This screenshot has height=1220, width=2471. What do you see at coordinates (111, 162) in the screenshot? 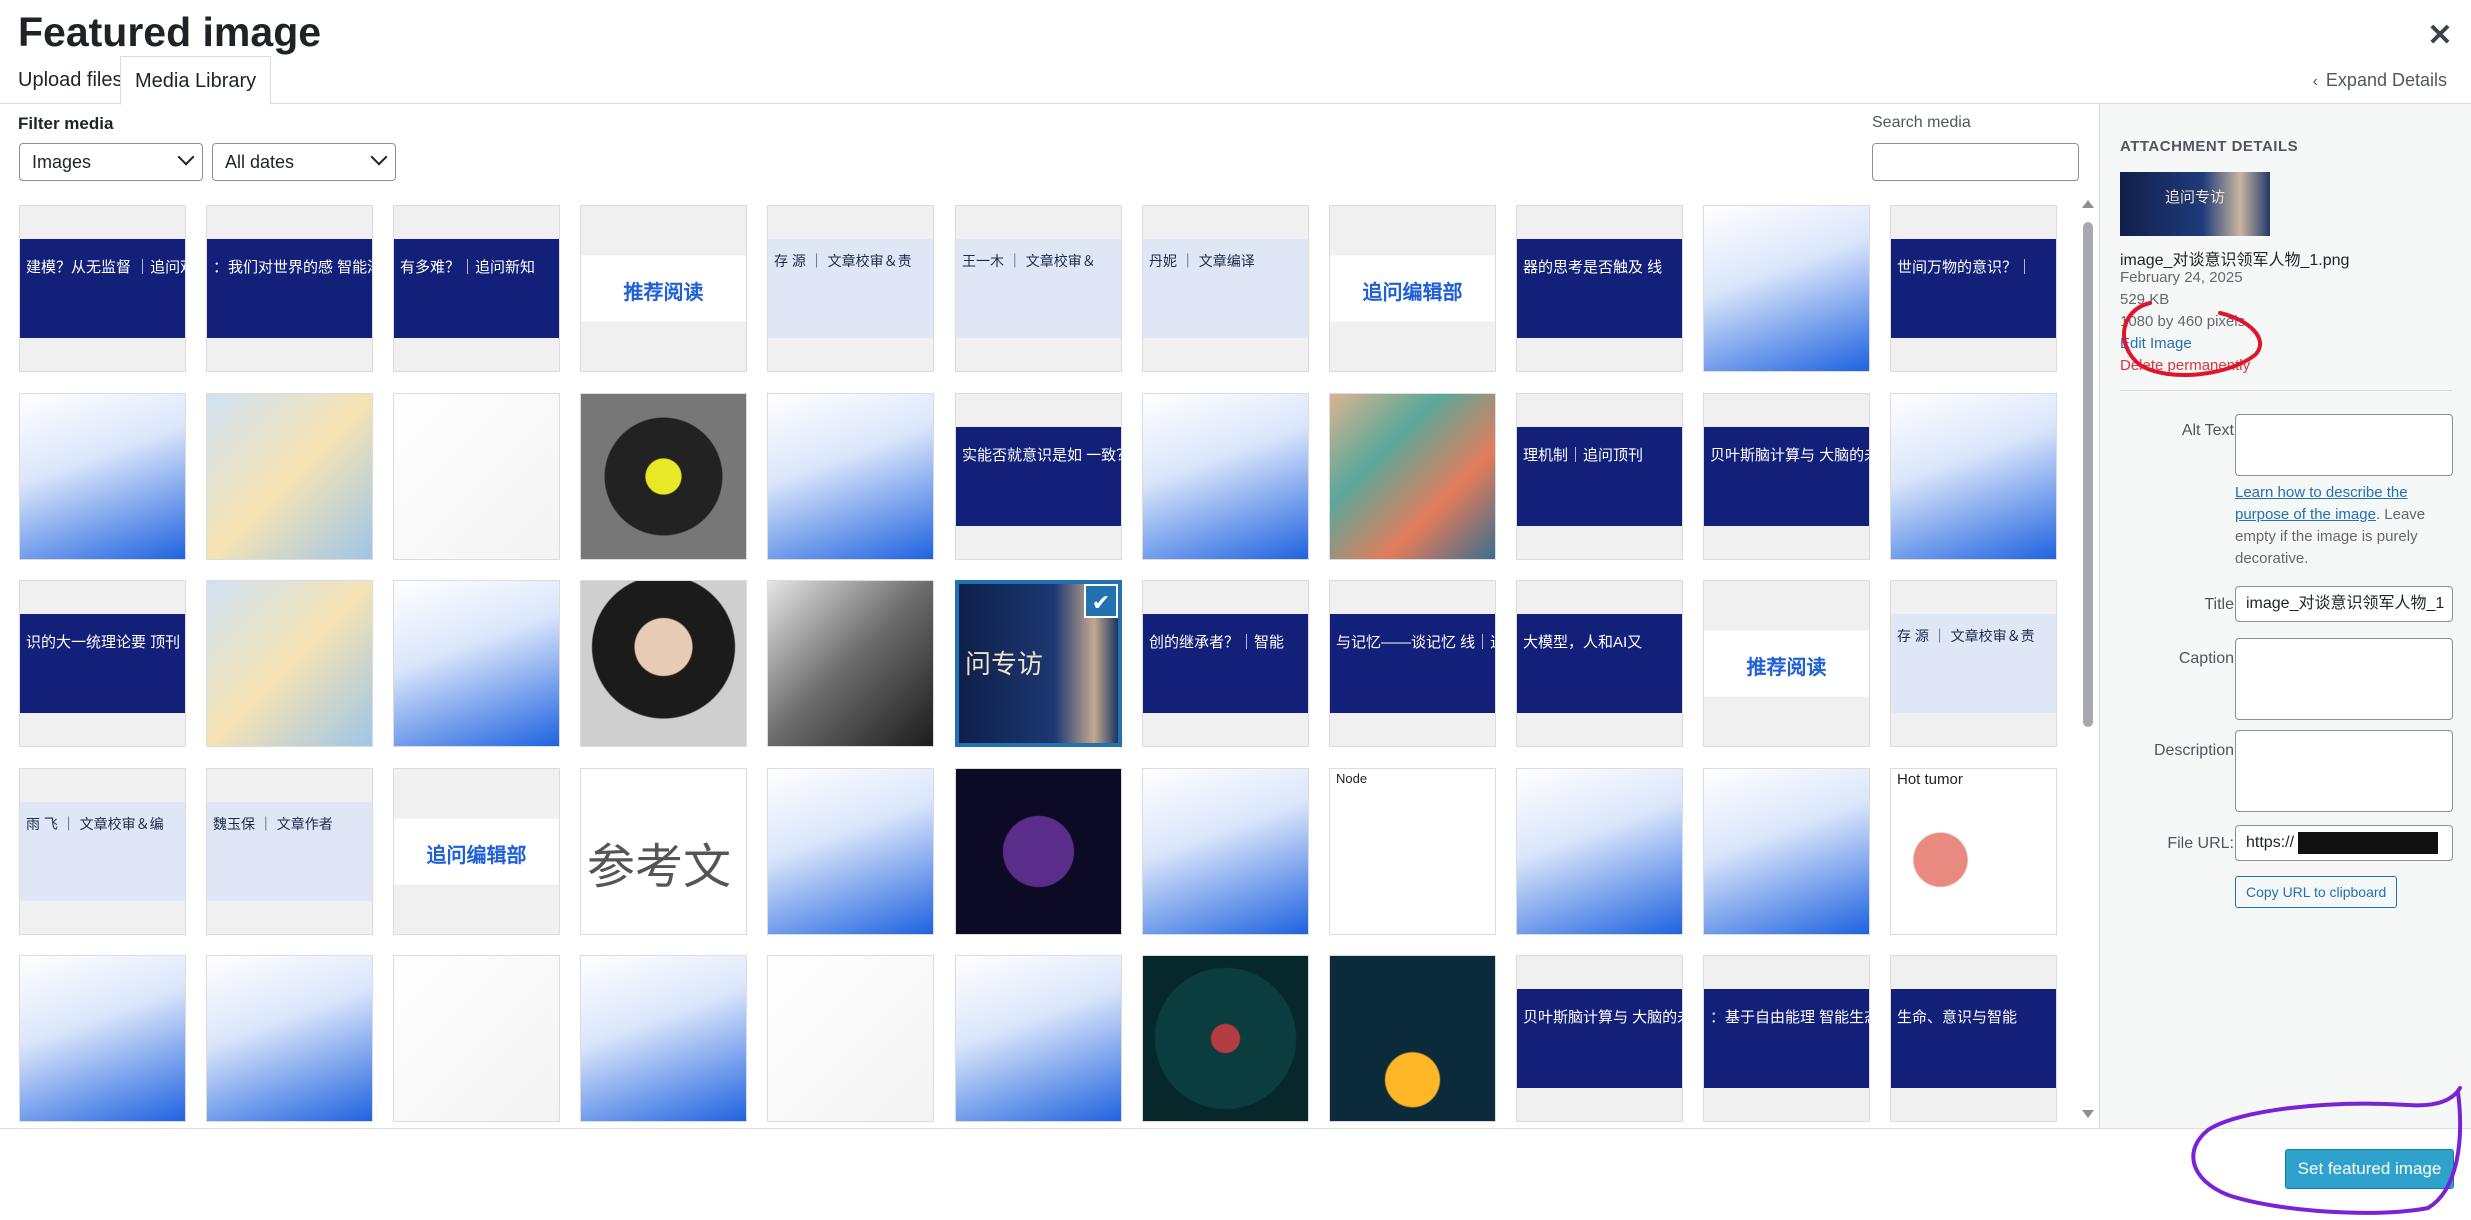
I see `media-type-select: Images` at bounding box center [111, 162].